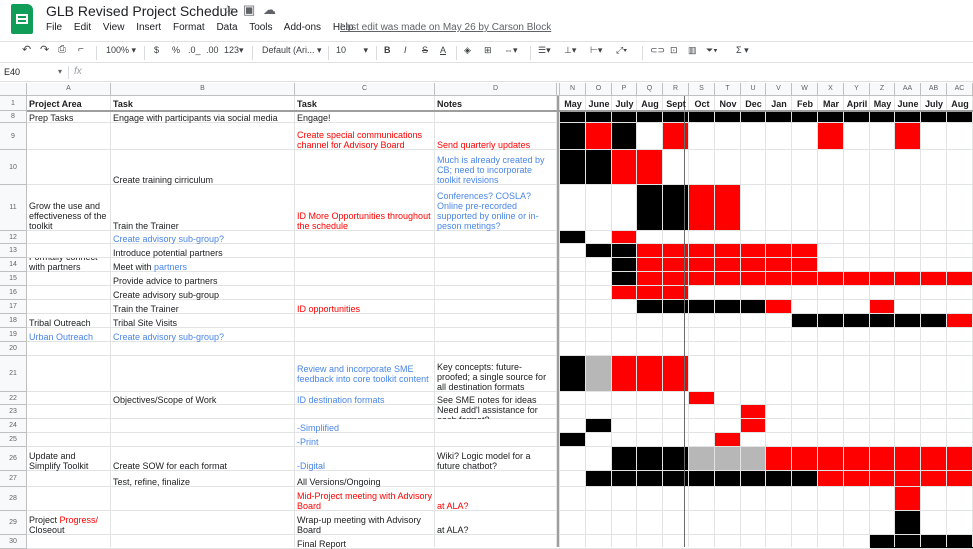 This screenshot has height=549, width=973. What do you see at coordinates (203, 265) in the screenshot?
I see `cell-task: Meet with partners` at bounding box center [203, 265].